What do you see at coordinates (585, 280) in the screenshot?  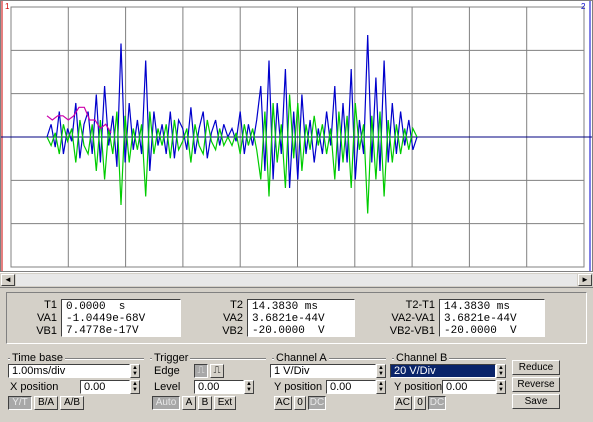 I see `scroll-right-arrow-icon: ►` at bounding box center [585, 280].